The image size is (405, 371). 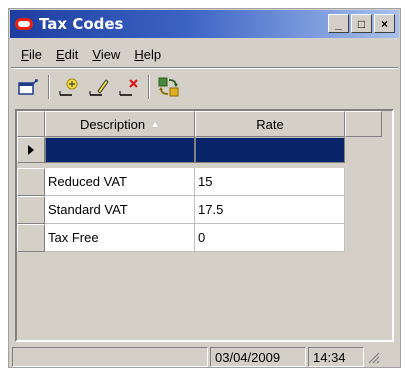 What do you see at coordinates (204, 87) in the screenshot?
I see `toolbar` at bounding box center [204, 87].